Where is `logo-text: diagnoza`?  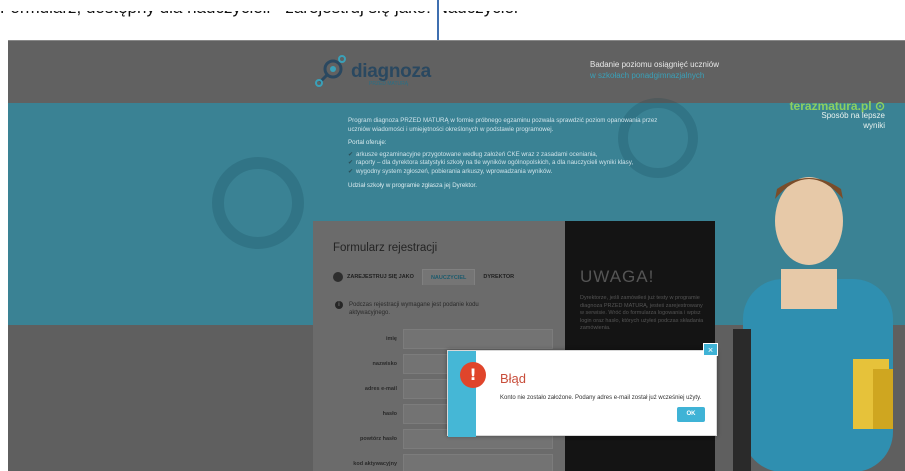 logo-text: diagnoza is located at coordinates (391, 71).